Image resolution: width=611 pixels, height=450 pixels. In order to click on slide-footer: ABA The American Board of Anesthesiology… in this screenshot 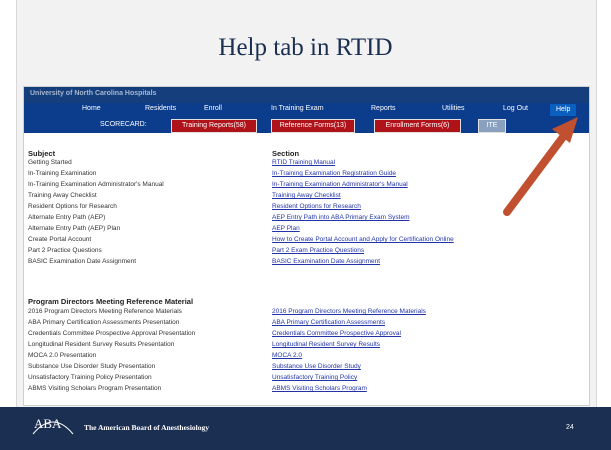, I will do `click(305, 428)`.